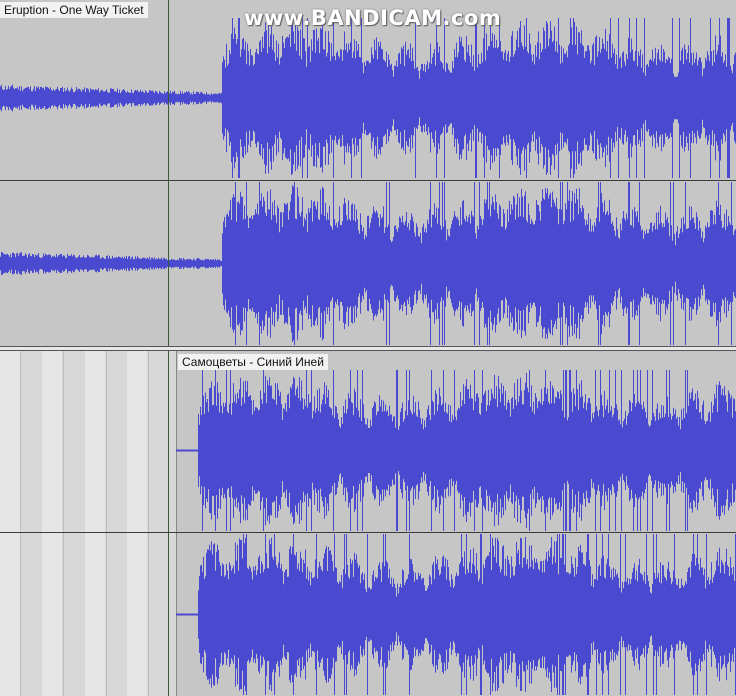 The width and height of the screenshot is (736, 696). Describe the element at coordinates (74, 10) in the screenshot. I see `clip-1-name: Eruption - One Way Ticket` at that location.